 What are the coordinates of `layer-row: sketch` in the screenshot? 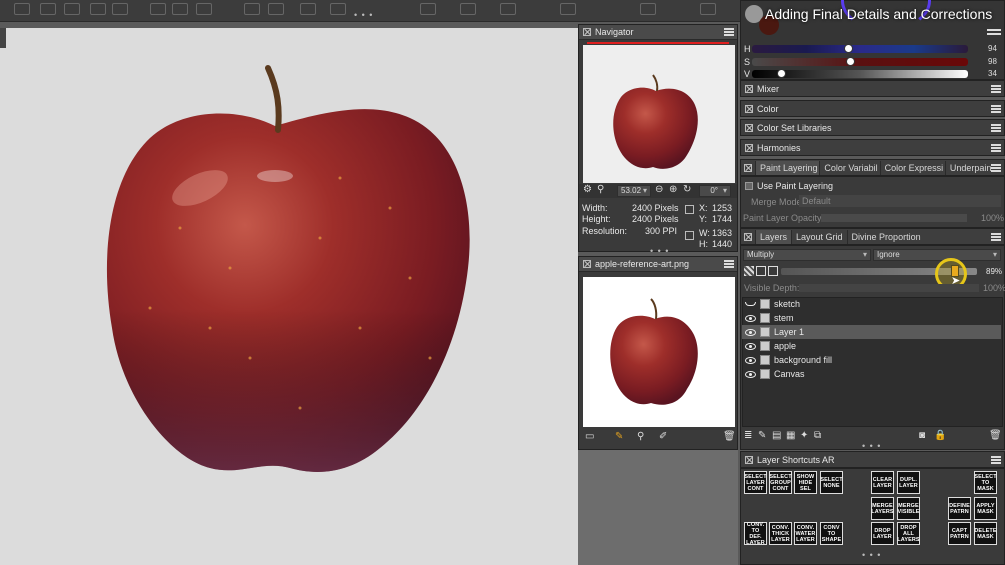 It's located at (871, 304).